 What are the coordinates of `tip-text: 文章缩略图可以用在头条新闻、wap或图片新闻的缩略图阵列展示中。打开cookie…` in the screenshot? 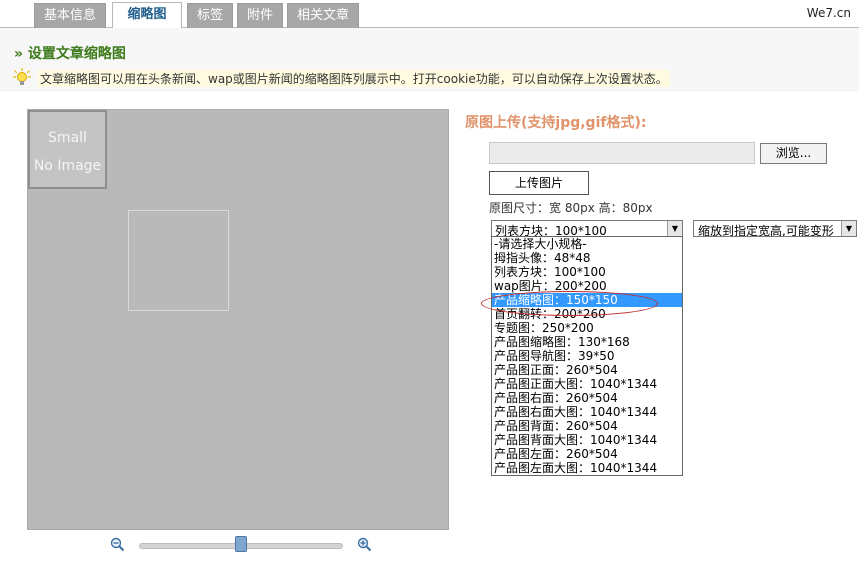 It's located at (354, 78).